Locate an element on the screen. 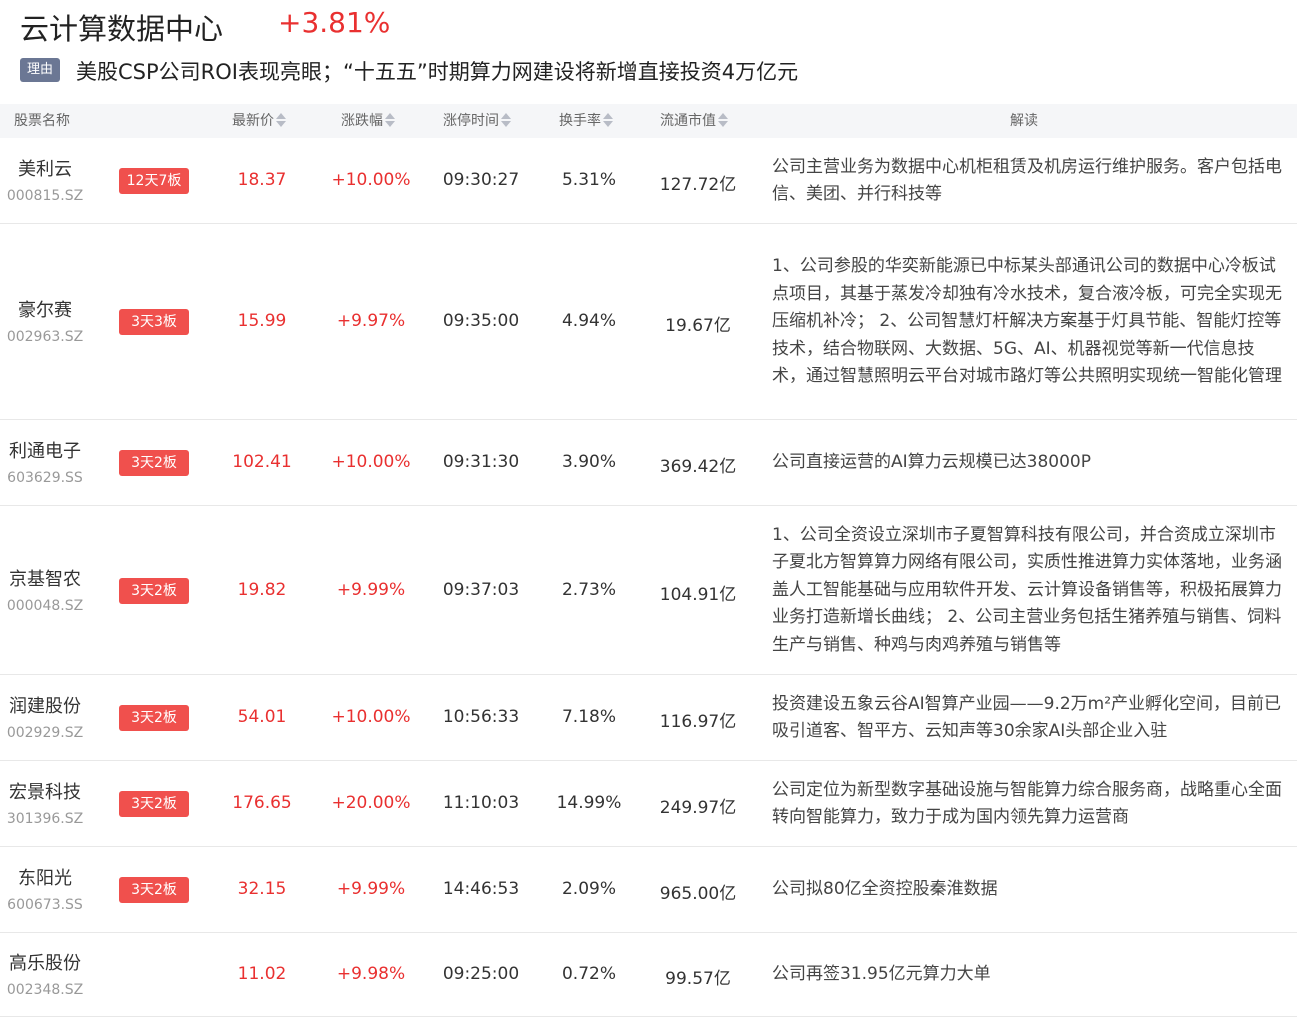 This screenshot has width=1305, height=1017. latest-price: 176.65 is located at coordinates (262, 803).